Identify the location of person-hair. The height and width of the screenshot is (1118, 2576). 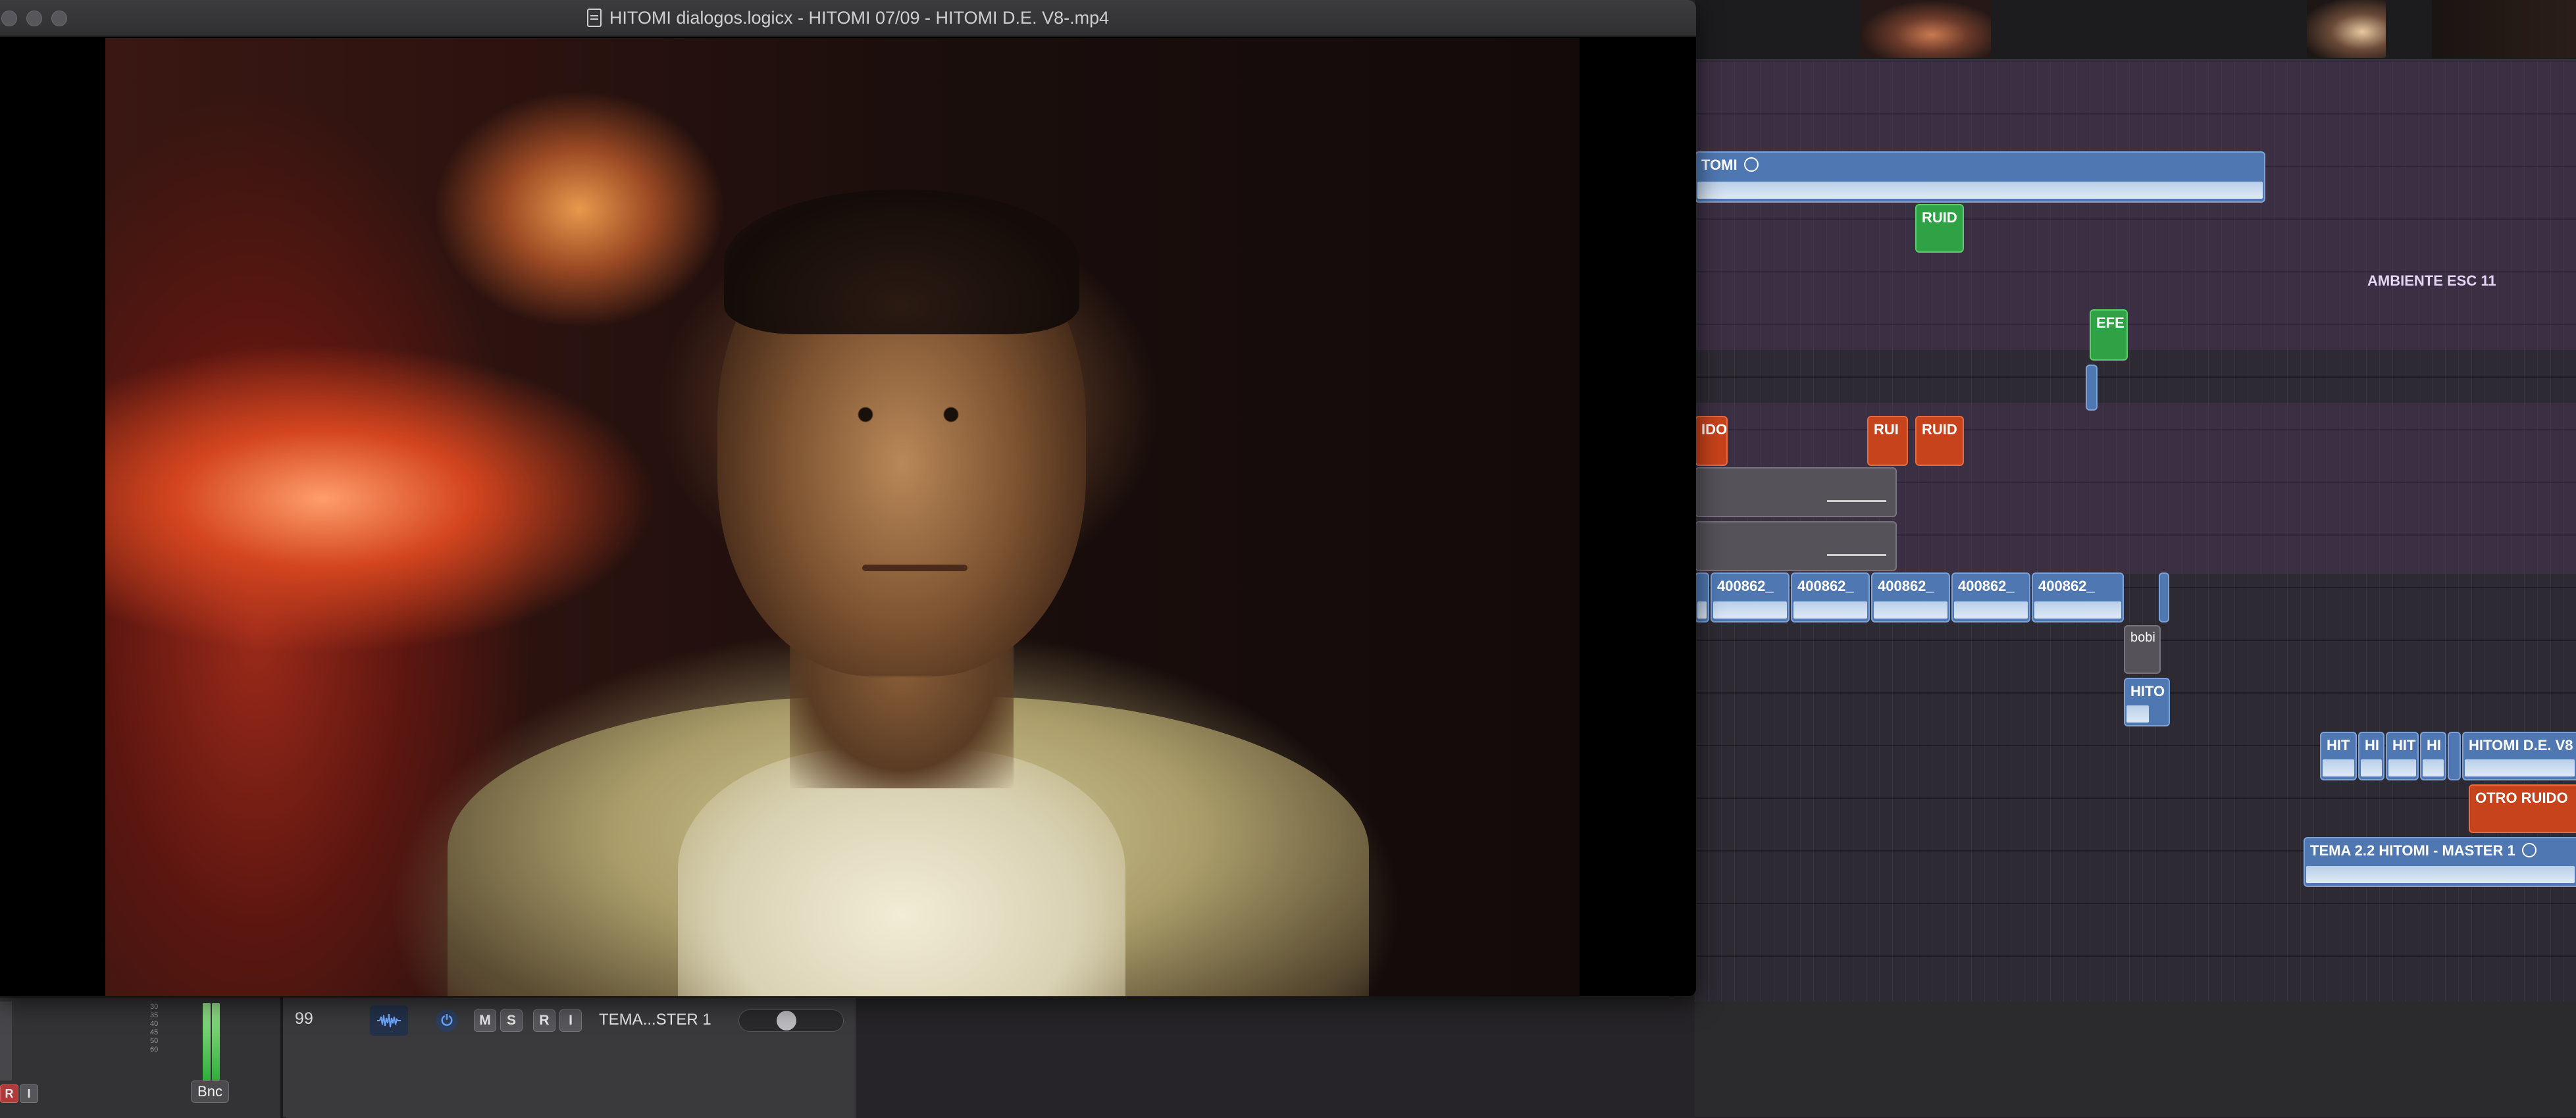
(901, 262).